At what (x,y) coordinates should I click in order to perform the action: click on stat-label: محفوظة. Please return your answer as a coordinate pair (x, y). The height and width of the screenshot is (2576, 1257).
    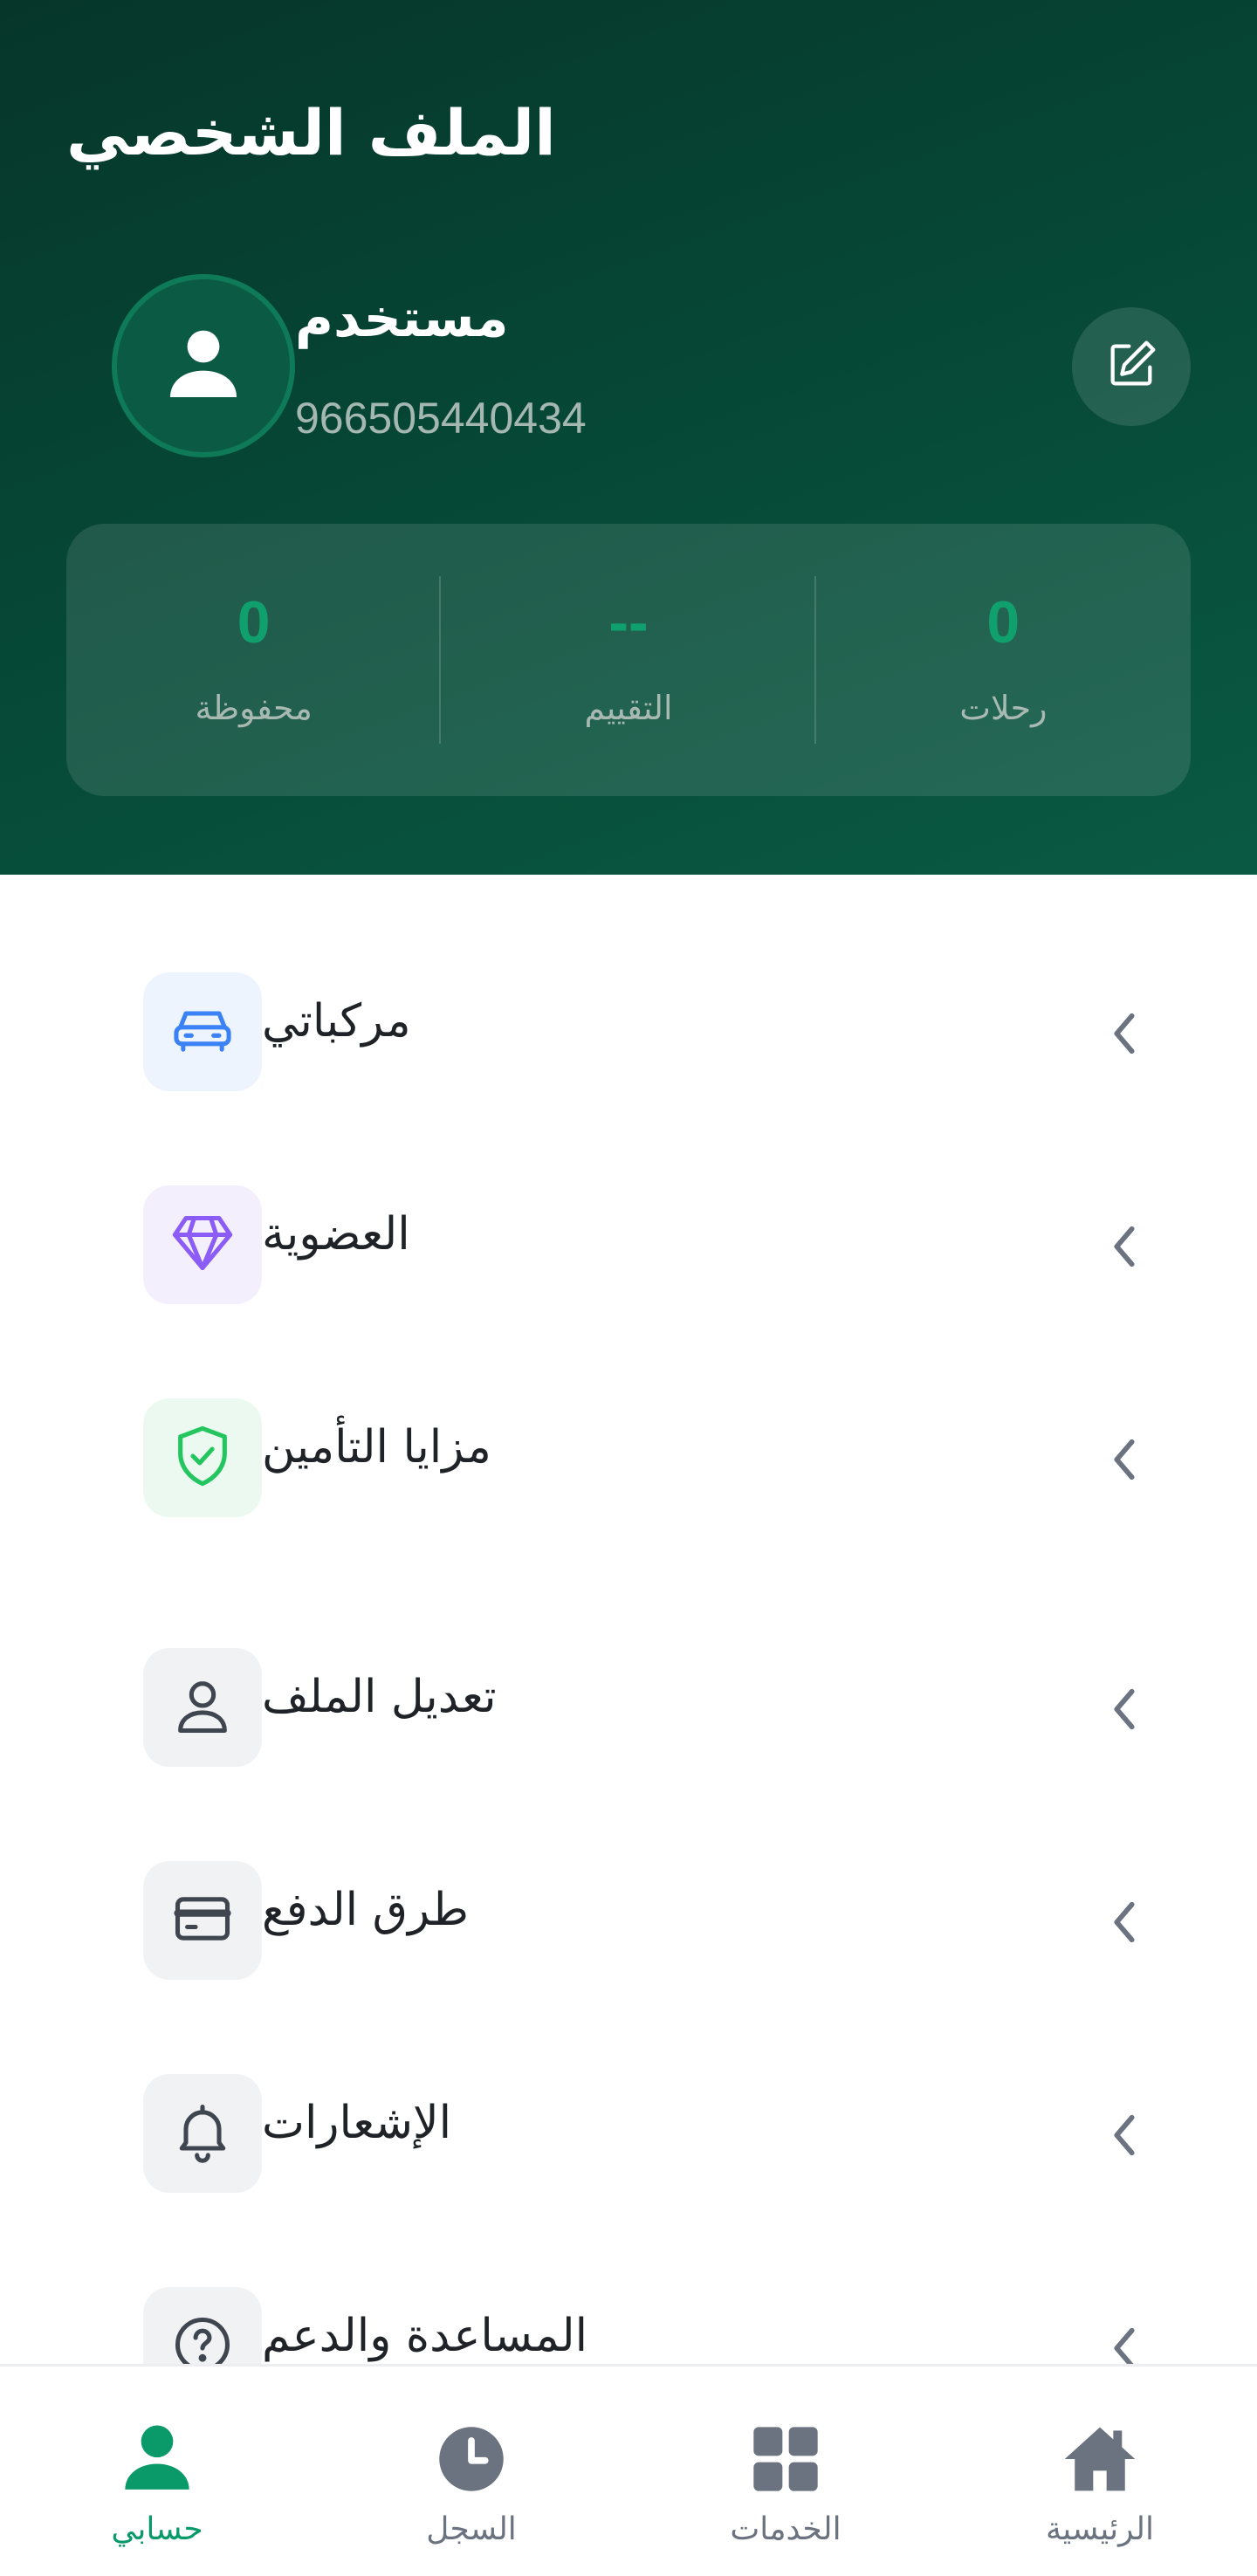
    Looking at the image, I should click on (254, 708).